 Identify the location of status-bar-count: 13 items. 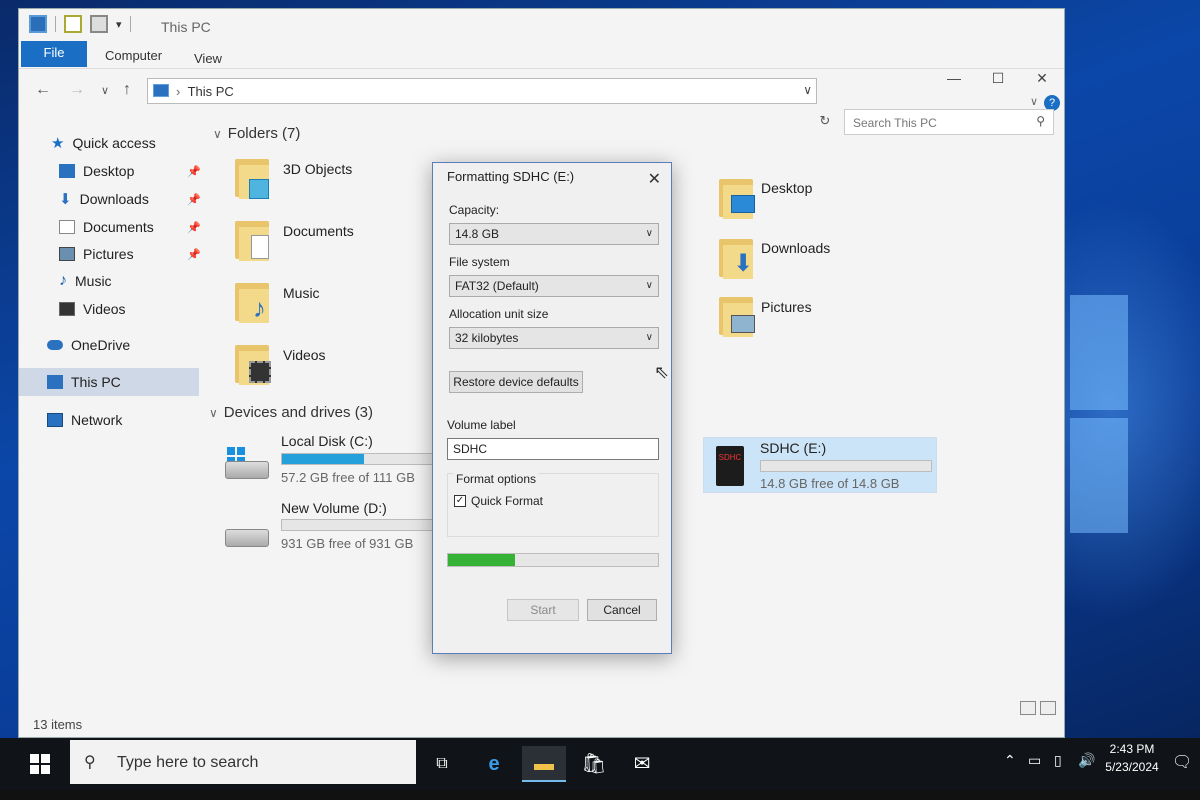
(58, 724).